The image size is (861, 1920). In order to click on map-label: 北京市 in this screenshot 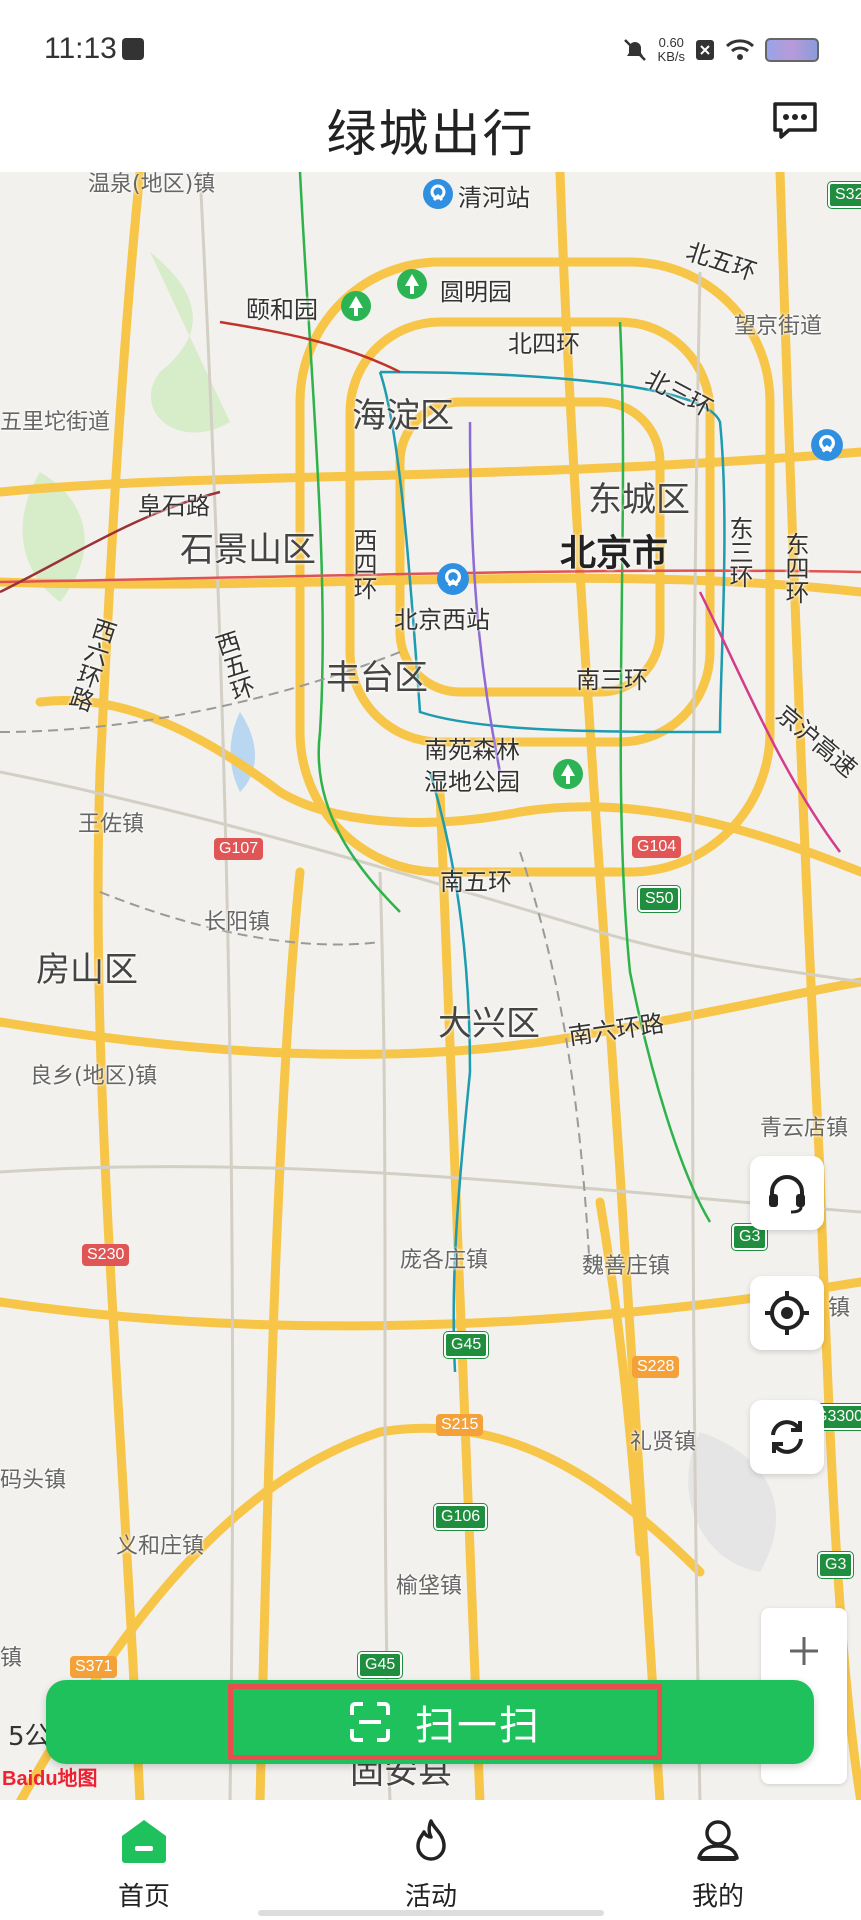, I will do `click(614, 553)`.